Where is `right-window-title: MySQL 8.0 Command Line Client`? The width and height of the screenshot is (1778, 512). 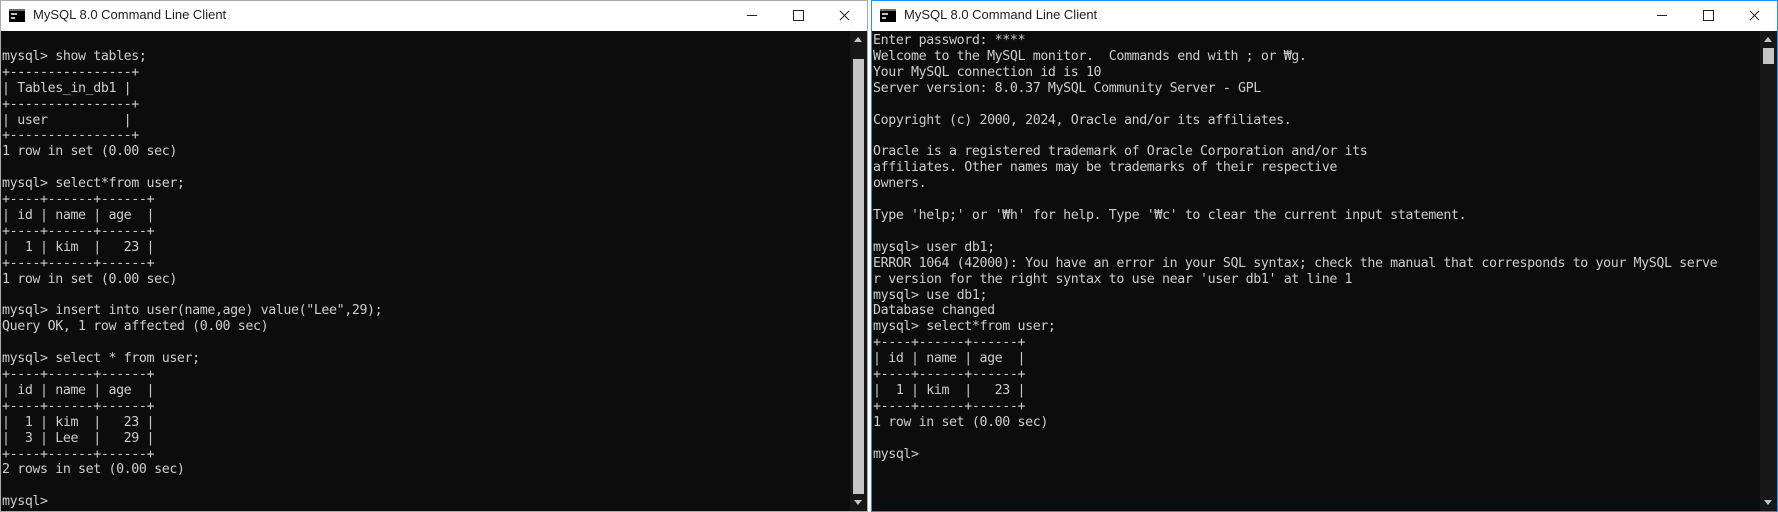
right-window-title: MySQL 8.0 Command Line Client is located at coordinates (1001, 14).